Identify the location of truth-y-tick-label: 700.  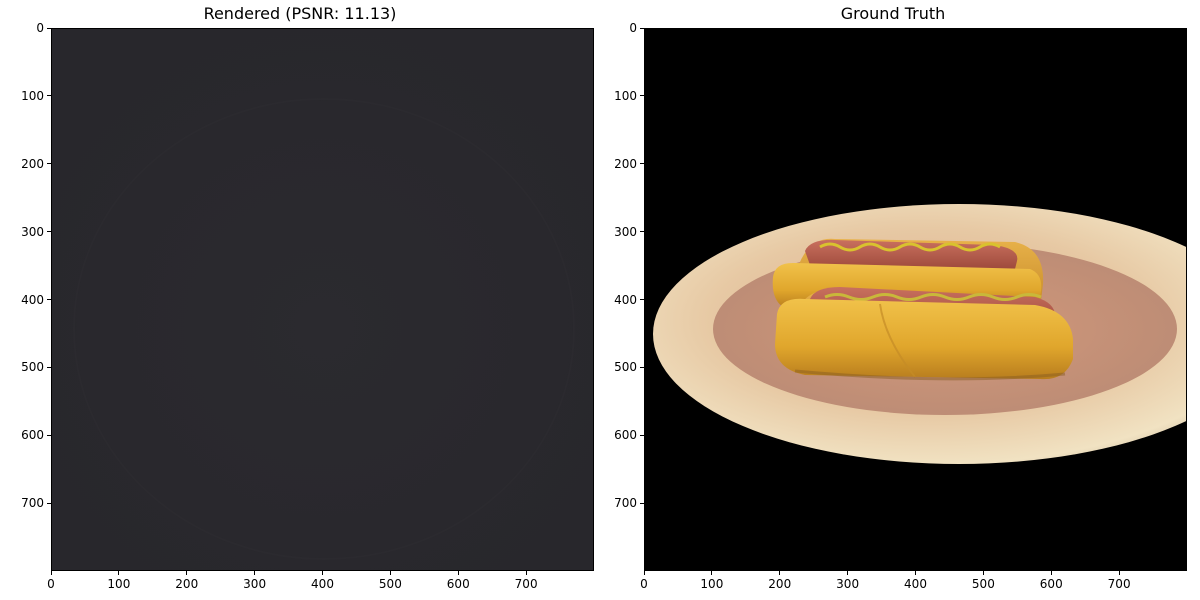
(625, 503).